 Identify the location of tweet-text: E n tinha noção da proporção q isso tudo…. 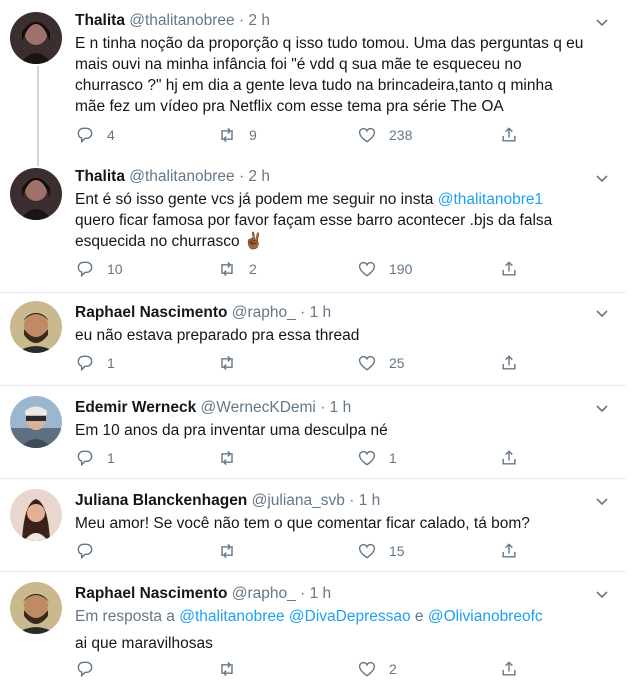
(329, 75).